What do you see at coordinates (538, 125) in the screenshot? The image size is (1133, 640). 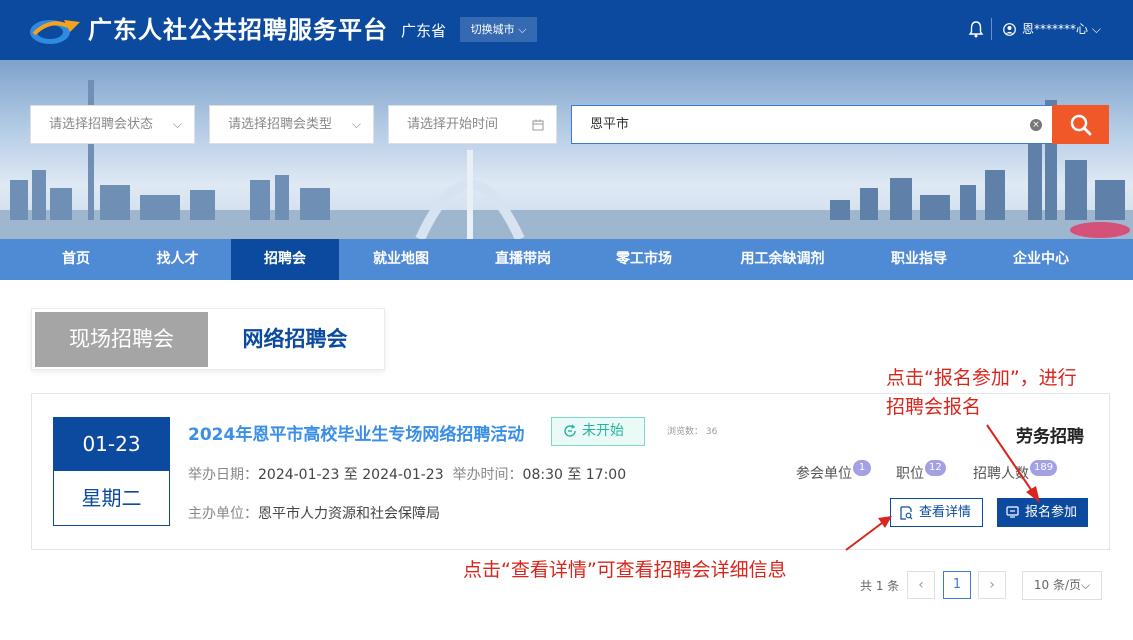 I see `calendar-icon` at bounding box center [538, 125].